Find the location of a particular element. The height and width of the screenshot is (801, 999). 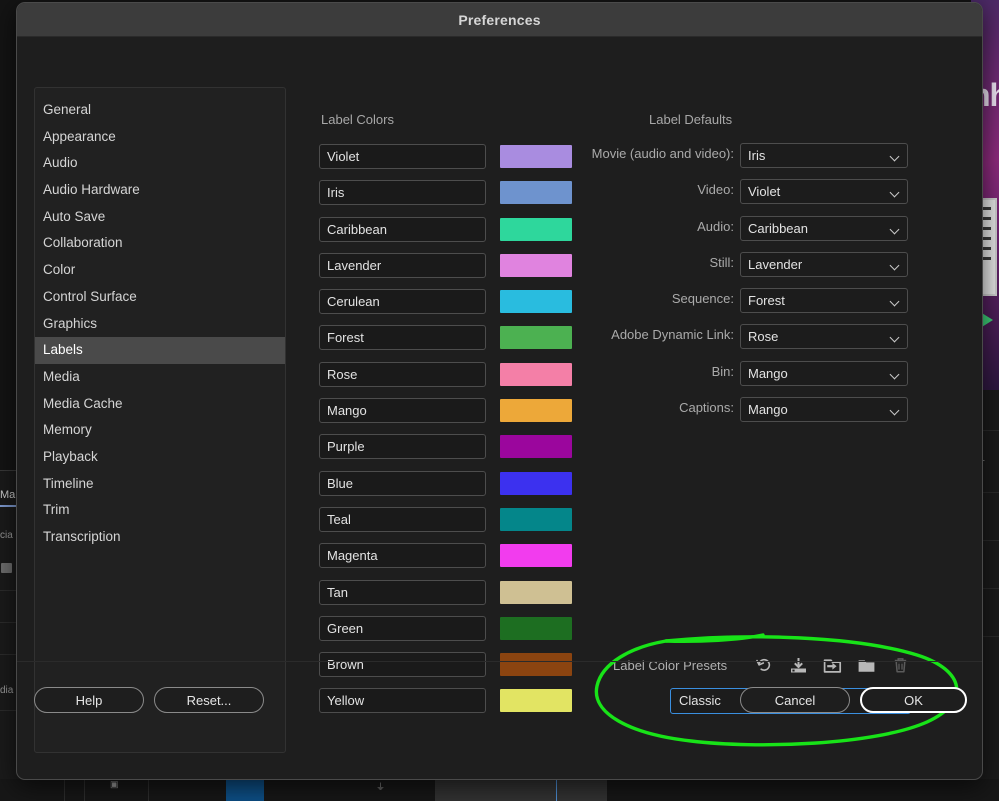

label-default-dropdown-value: Violet is located at coordinates (764, 192).